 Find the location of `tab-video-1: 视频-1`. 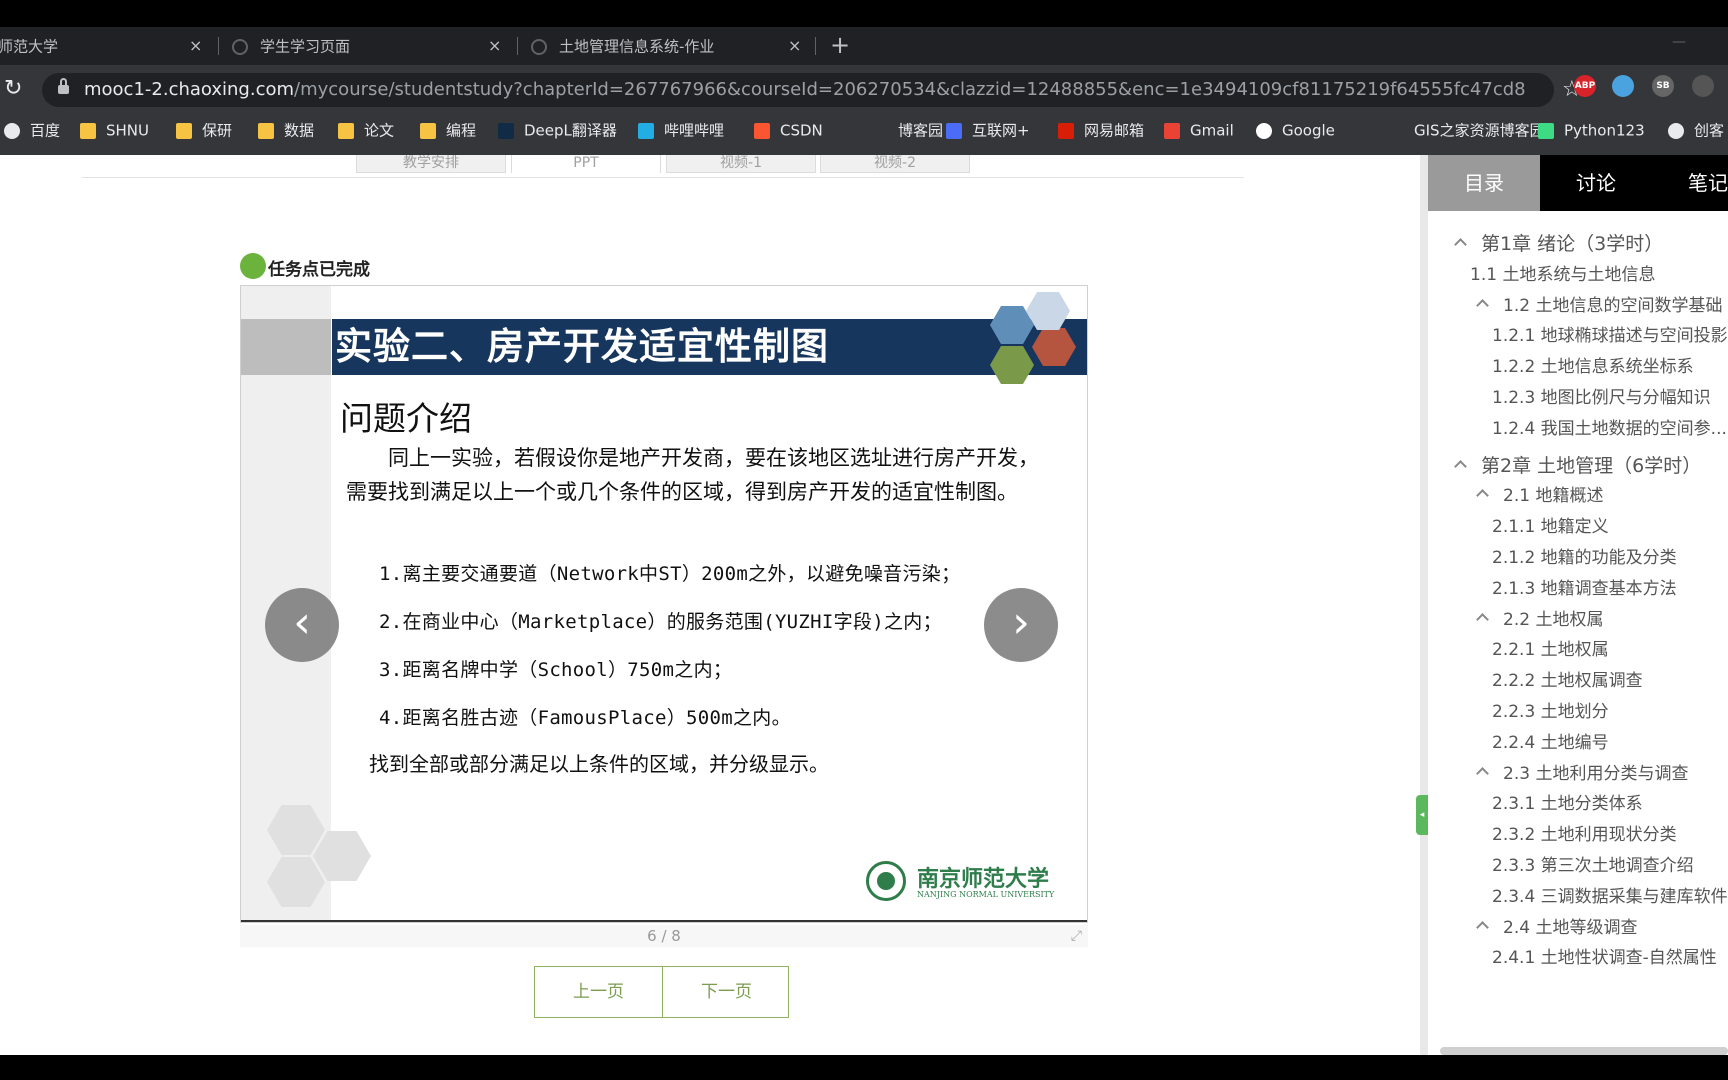

tab-video-1: 视频-1 is located at coordinates (741, 164).